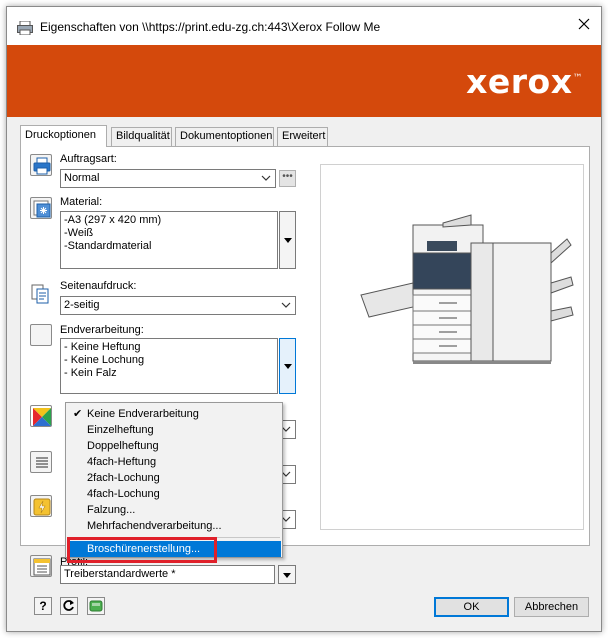 This screenshot has width=608, height=638. I want to click on auftragsart-value: Normal, so click(82, 178).